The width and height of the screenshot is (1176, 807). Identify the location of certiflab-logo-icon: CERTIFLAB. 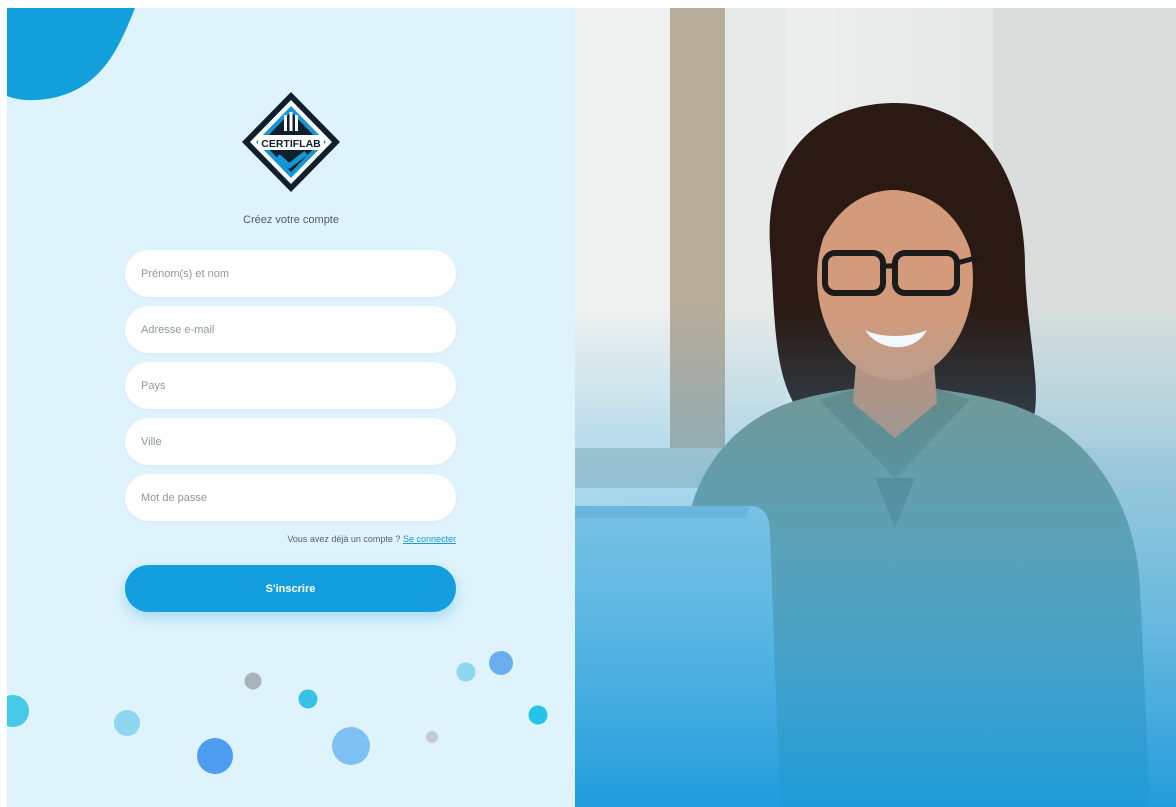
(291, 142).